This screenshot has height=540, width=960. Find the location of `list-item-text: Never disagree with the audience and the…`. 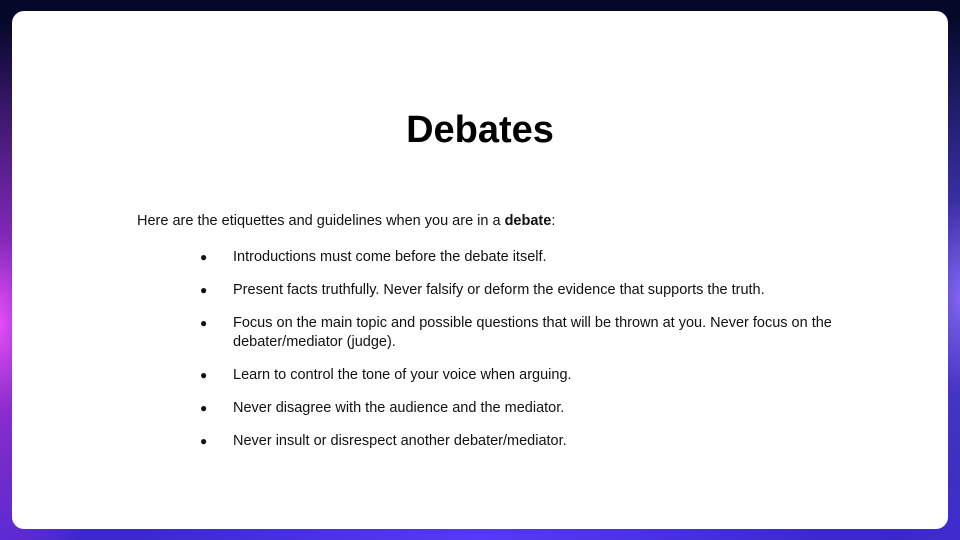

list-item-text: Never disagree with the audience and the… is located at coordinates (399, 408).